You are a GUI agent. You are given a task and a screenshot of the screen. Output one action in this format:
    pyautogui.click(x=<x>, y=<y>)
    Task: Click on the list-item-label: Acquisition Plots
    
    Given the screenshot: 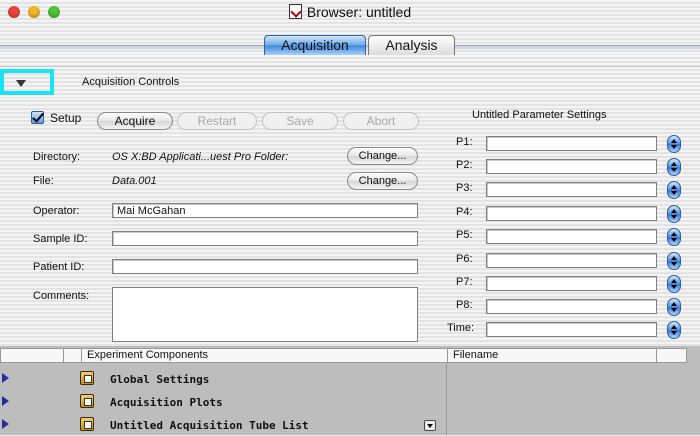 What is the action you would take?
    pyautogui.click(x=166, y=402)
    